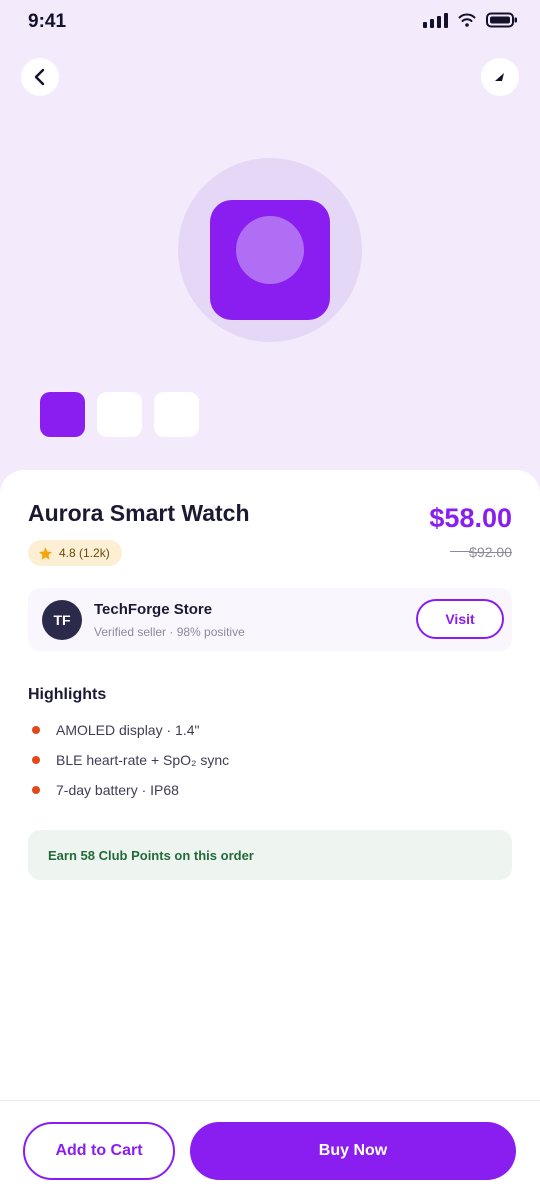 Image resolution: width=540 pixels, height=1200 pixels. What do you see at coordinates (353, 1151) in the screenshot?
I see `buy-now-button: Buy Now` at bounding box center [353, 1151].